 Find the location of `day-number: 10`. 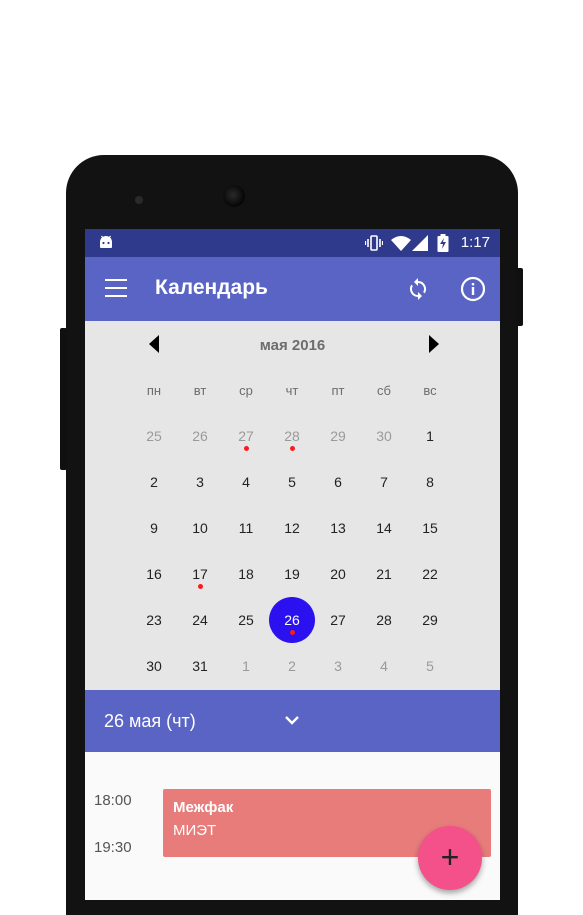

day-number: 10 is located at coordinates (200, 528).